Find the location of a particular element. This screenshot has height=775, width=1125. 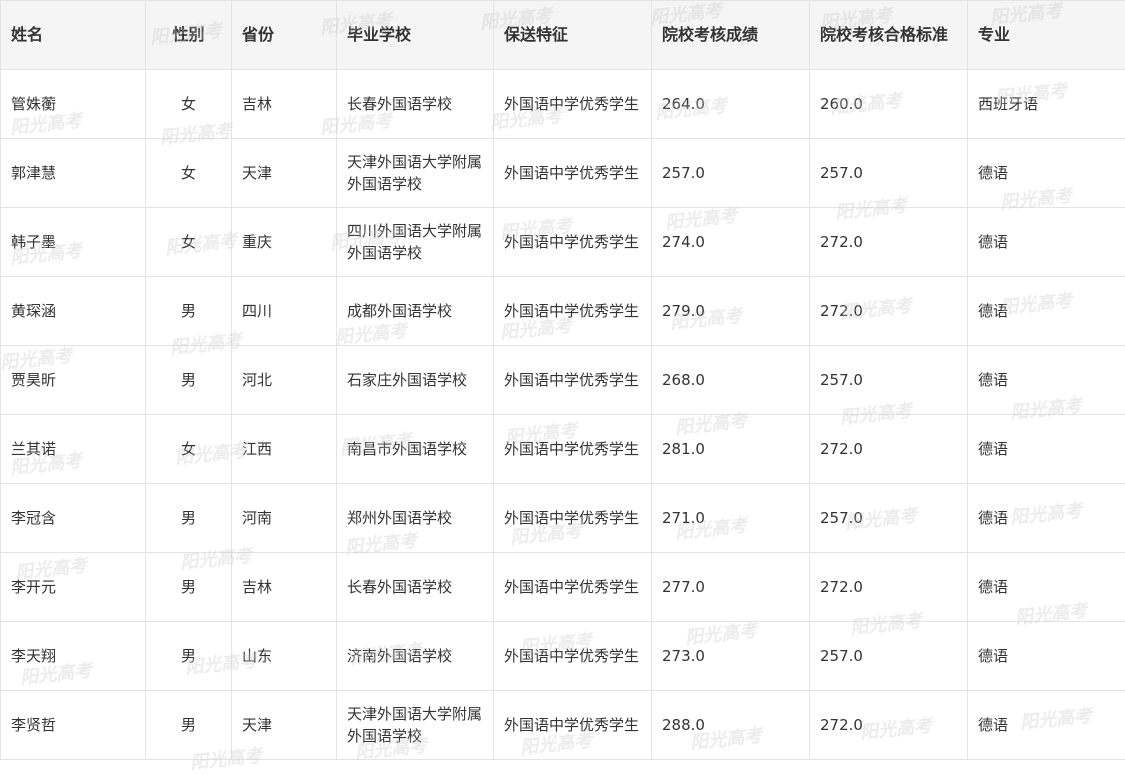

cell-score: 257.0 is located at coordinates (731, 173).